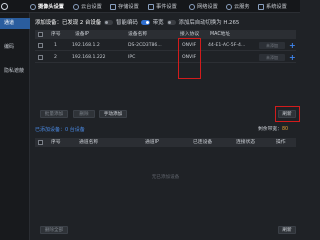 This screenshot has width=320, height=240. What do you see at coordinates (287, 230) in the screenshot?
I see `refresh-added-button: 刷新` at bounding box center [287, 230].